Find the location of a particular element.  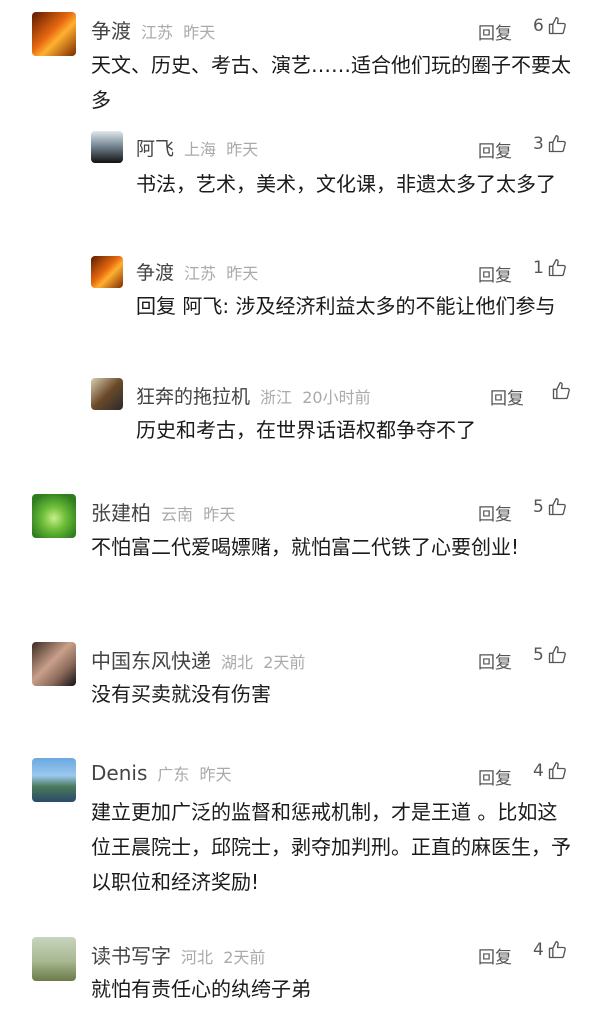

comment-meta: 广东 昨天 is located at coordinates (194, 774).